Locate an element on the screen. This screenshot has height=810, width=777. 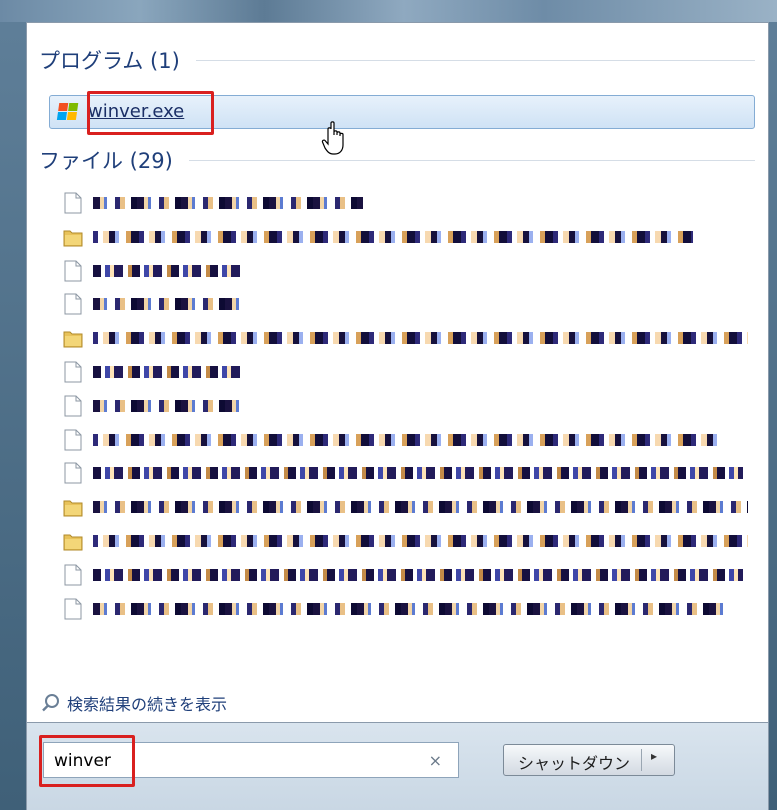
more-results-link: 検索結果の続きを表示 is located at coordinates (134, 703).